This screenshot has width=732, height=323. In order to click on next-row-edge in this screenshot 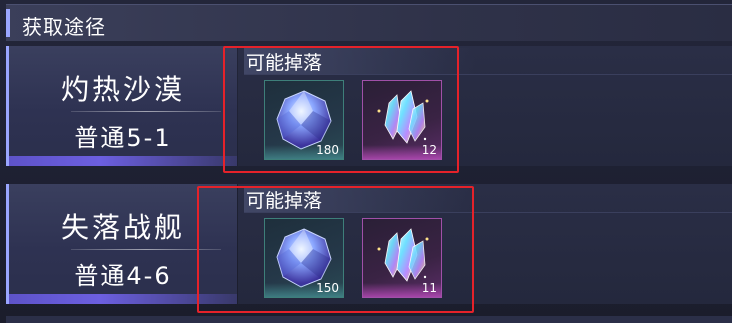, I will do `click(369, 319)`.